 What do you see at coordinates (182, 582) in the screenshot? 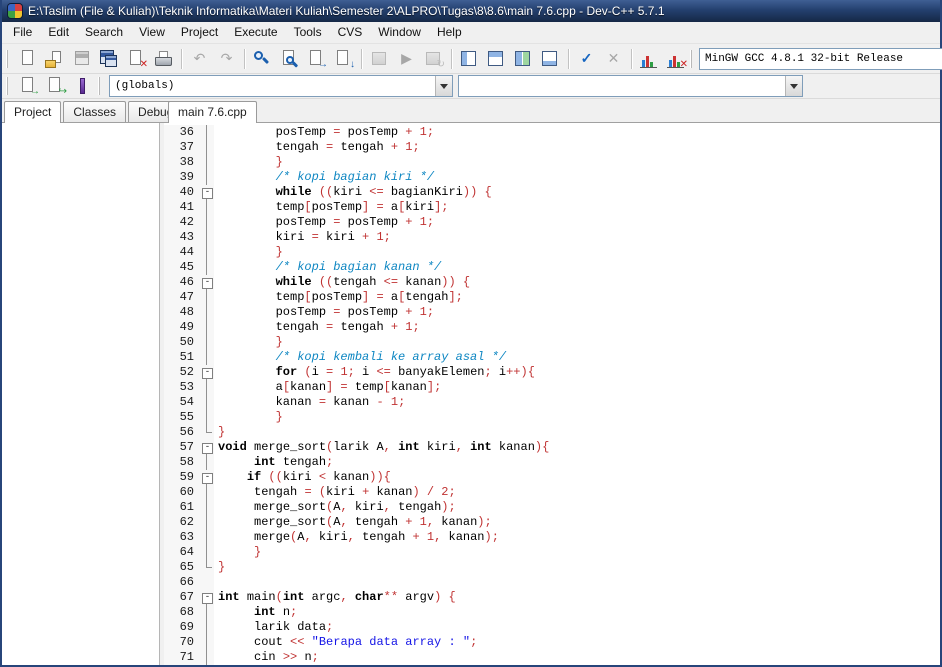
I see `line-number: 66` at bounding box center [182, 582].